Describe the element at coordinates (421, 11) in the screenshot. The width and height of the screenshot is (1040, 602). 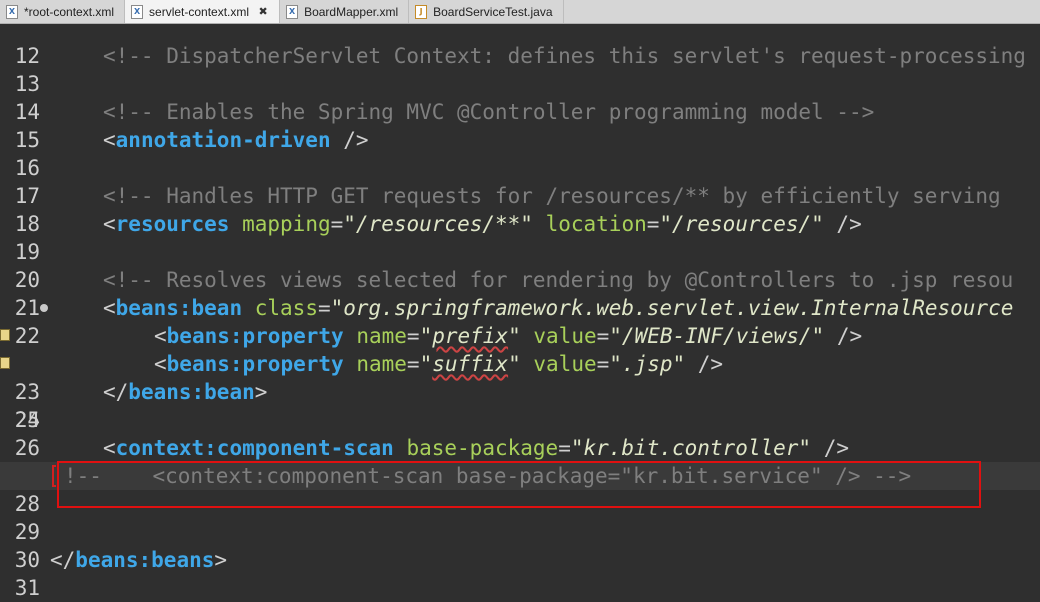
I see `java-file-icon: J` at that location.